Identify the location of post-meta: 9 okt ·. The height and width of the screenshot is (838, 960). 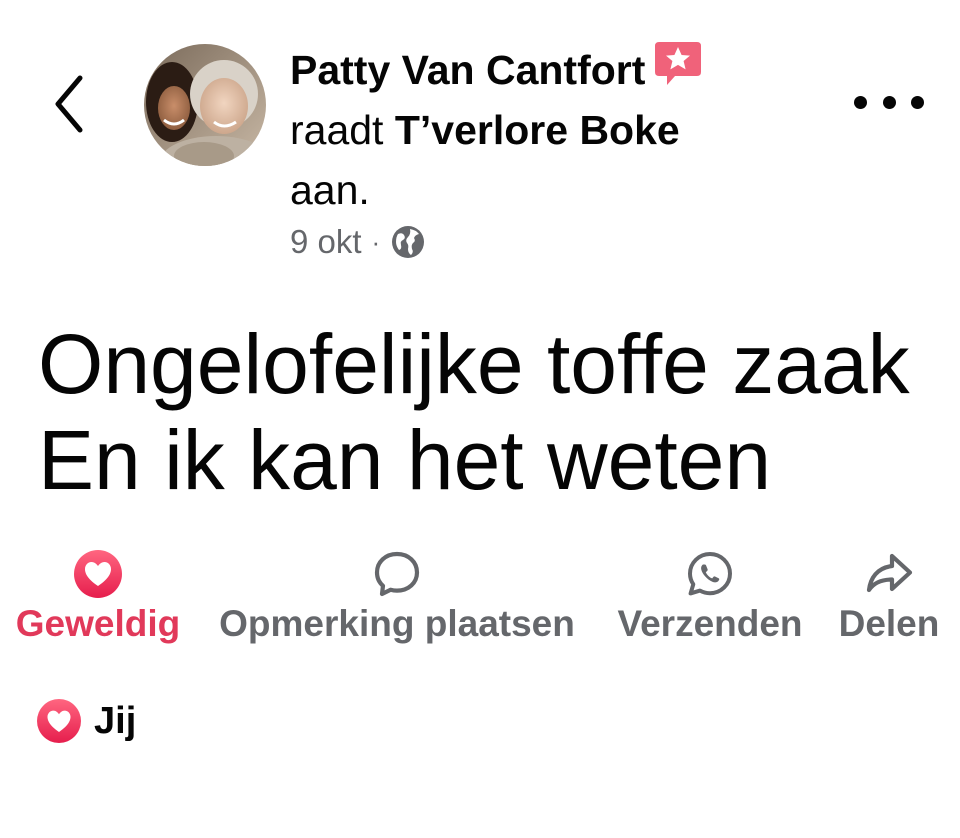
(358, 242).